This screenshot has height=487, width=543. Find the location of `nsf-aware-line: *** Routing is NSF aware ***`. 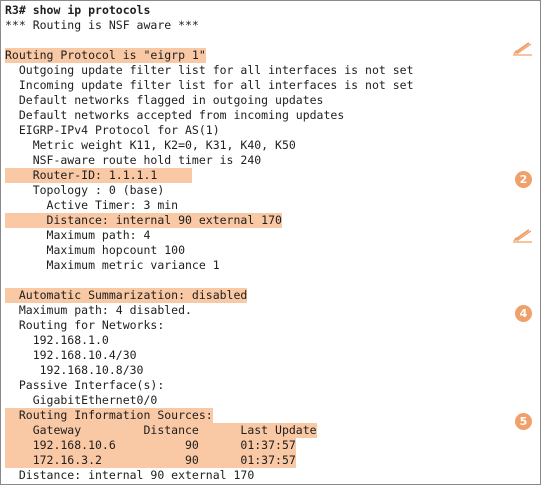

nsf-aware-line: *** Routing is NSF aware *** is located at coordinates (102, 25).